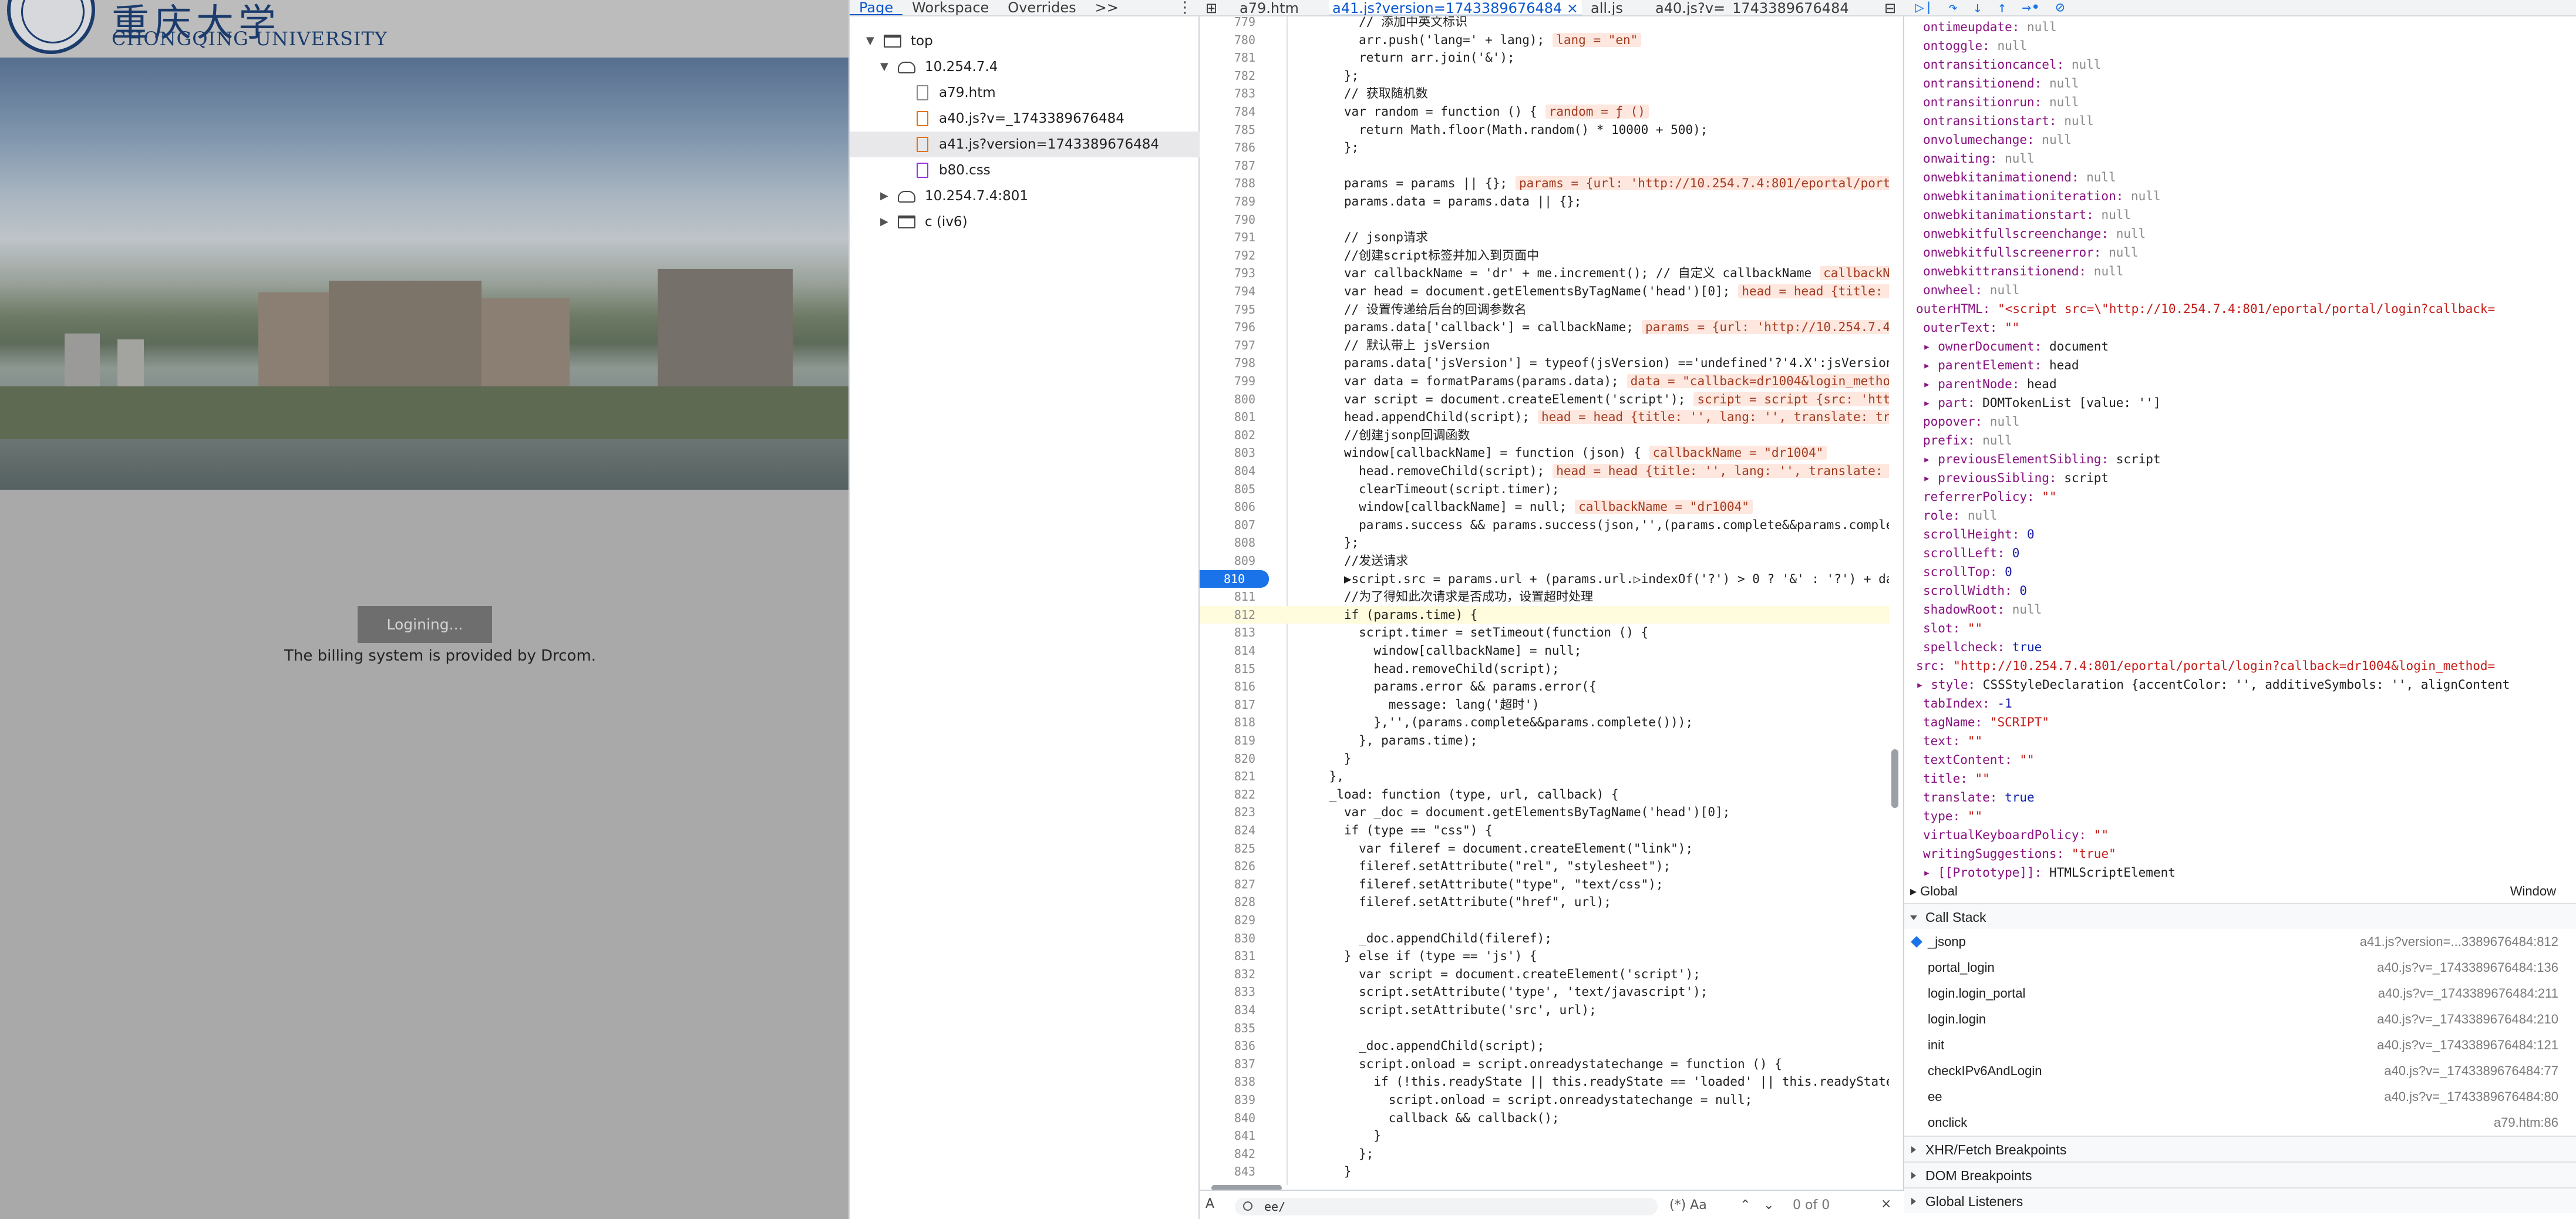 This screenshot has height=1219, width=2576. I want to click on line-number: 835, so click(1227, 1028).